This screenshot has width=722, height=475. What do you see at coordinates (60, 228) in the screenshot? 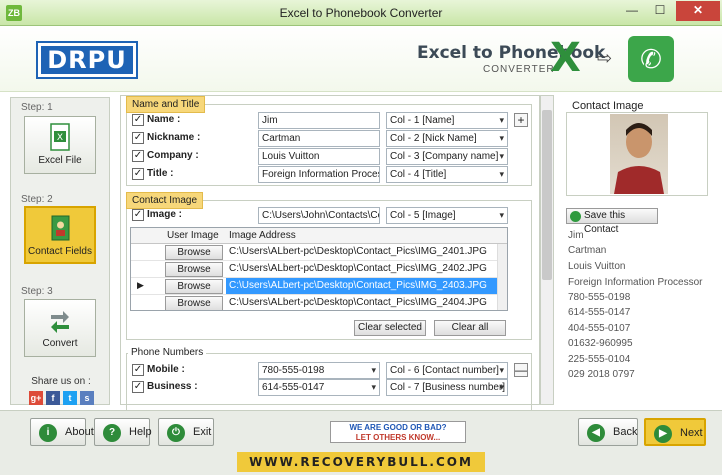
I see `contact-book-icon` at bounding box center [60, 228].